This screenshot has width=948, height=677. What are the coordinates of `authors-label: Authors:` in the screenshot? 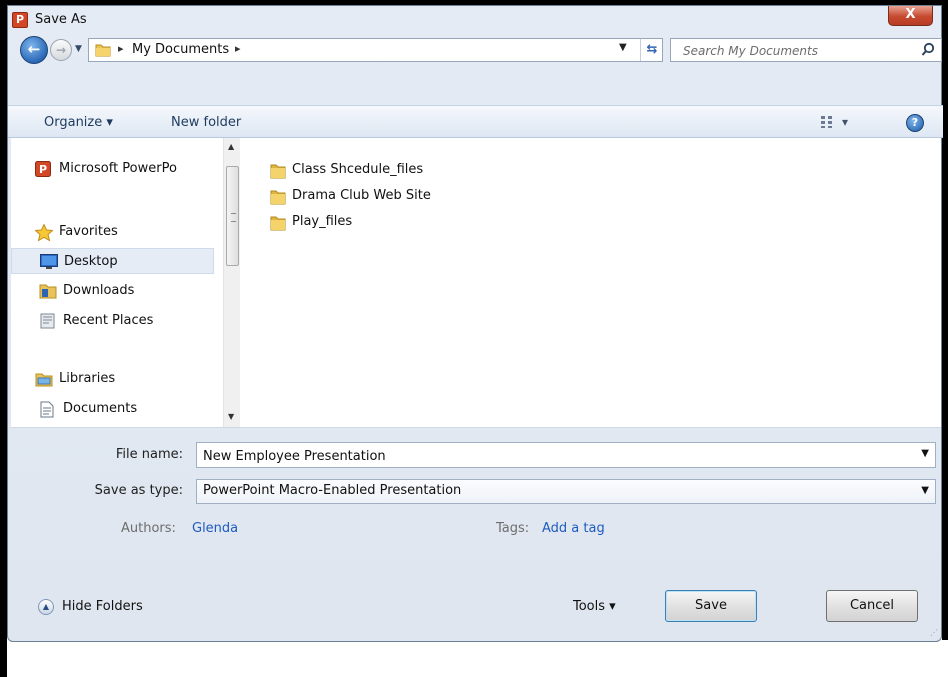 It's located at (148, 528).